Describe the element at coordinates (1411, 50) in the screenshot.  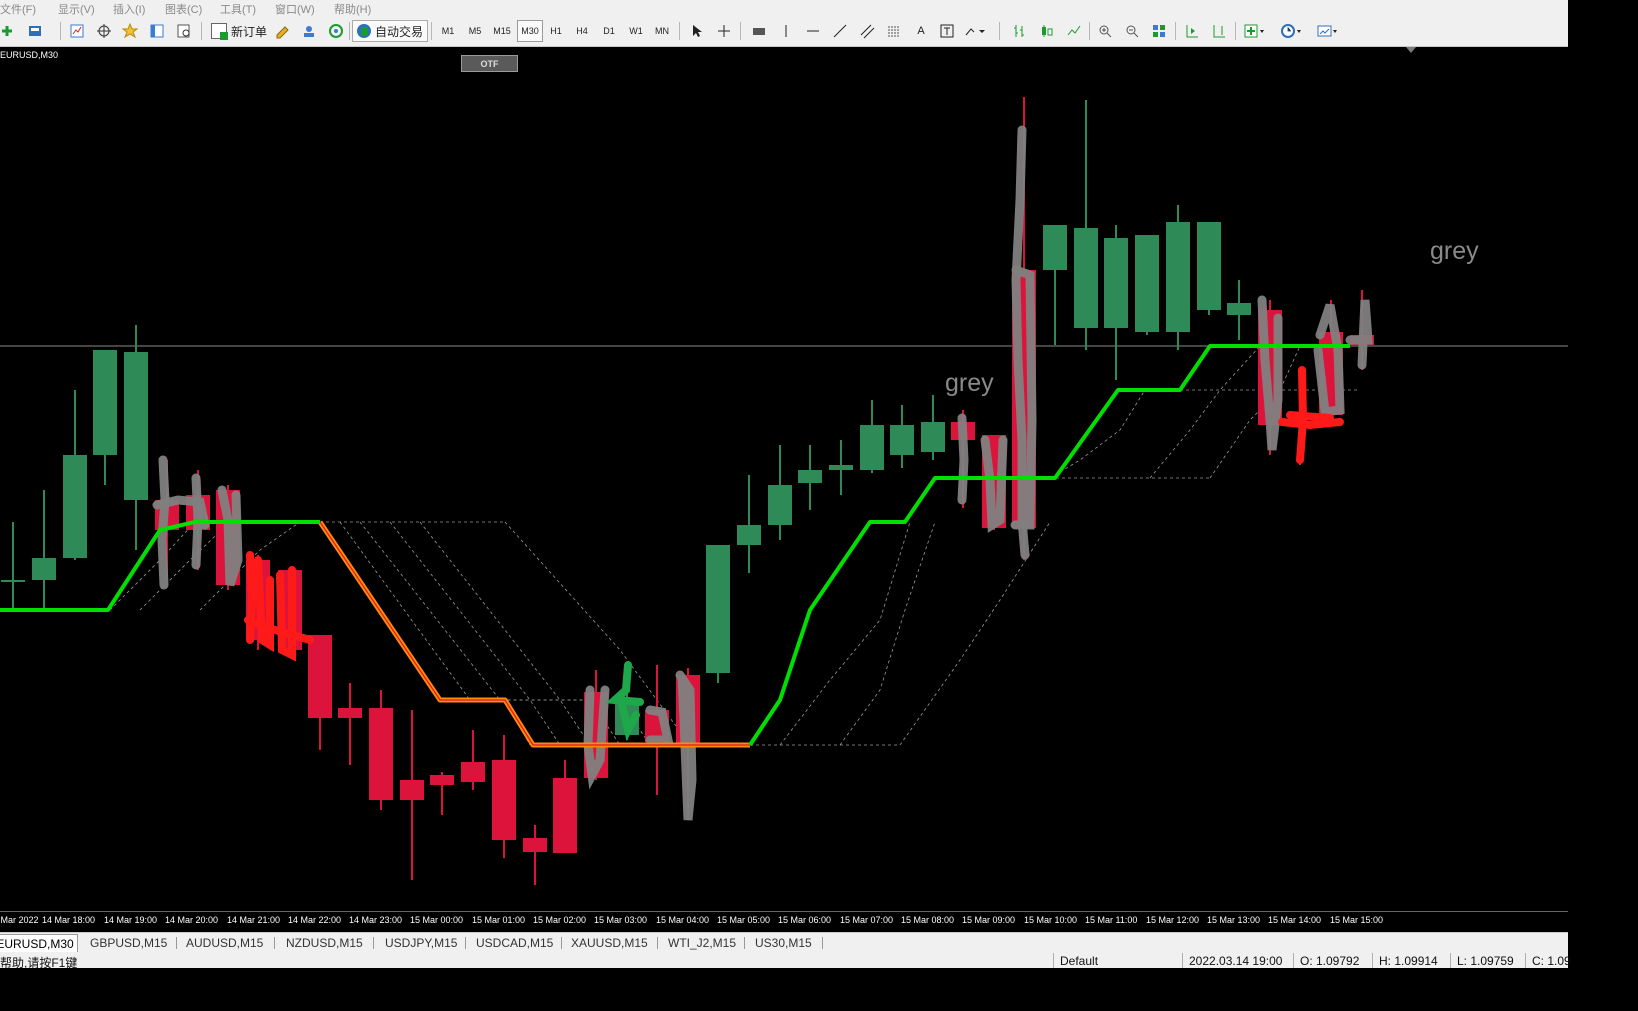
I see `chart-shift-marker` at that location.